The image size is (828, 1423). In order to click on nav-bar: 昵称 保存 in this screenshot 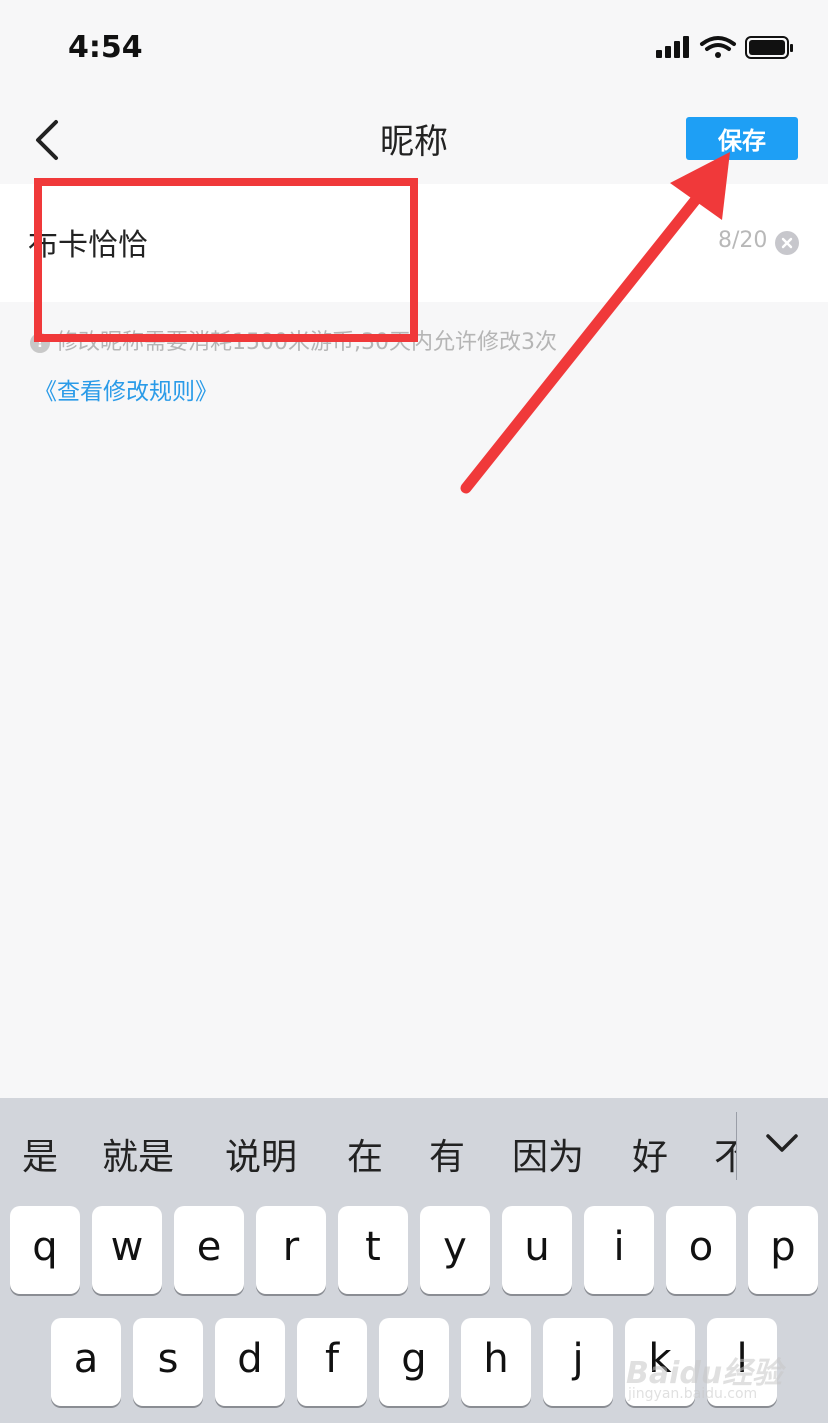, I will do `click(414, 140)`.